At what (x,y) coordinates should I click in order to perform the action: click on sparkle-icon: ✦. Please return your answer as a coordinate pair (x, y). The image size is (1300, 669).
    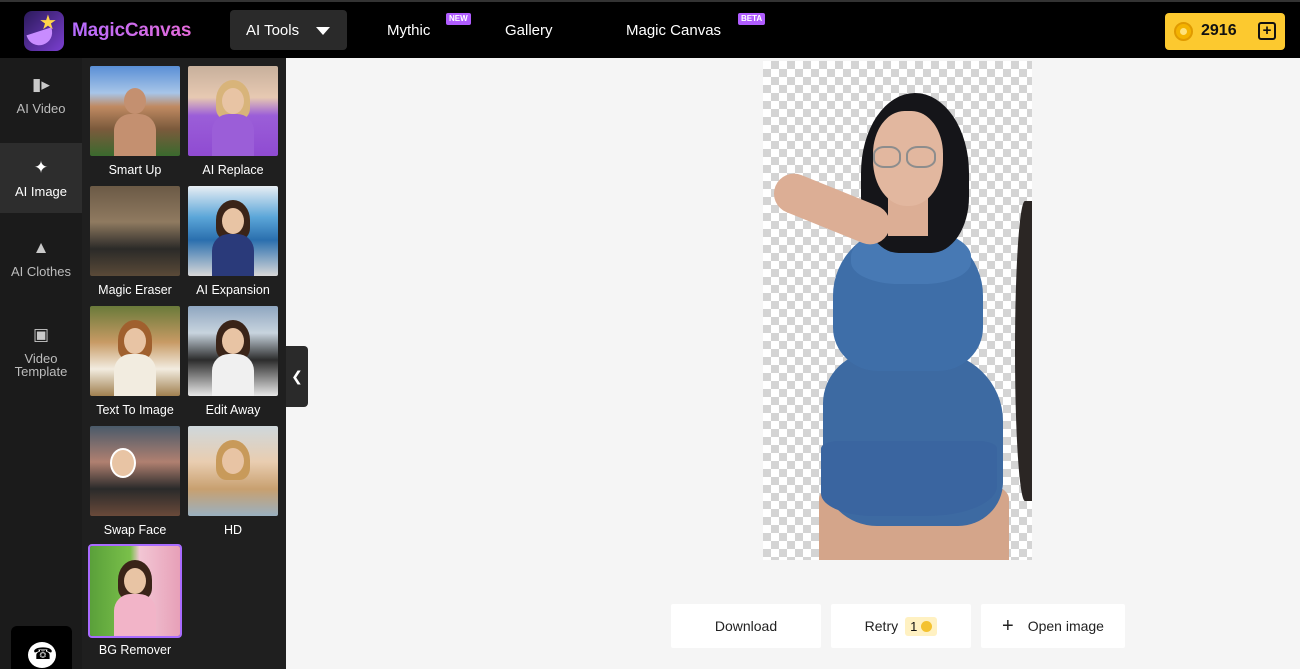
    Looking at the image, I should click on (41, 167).